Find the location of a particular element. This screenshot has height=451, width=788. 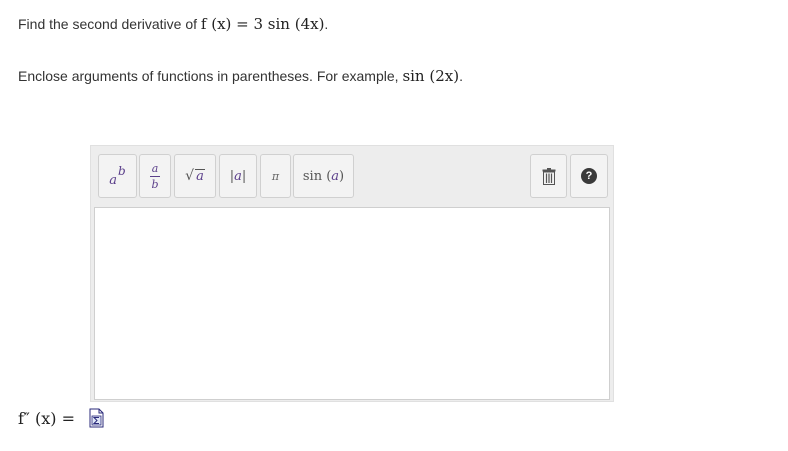

sin-close: ) is located at coordinates (342, 176).